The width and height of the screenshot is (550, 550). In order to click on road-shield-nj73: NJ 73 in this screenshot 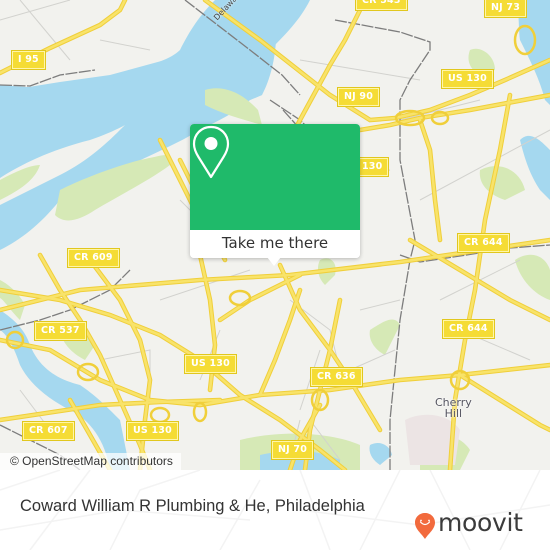, I will do `click(505, 9)`.